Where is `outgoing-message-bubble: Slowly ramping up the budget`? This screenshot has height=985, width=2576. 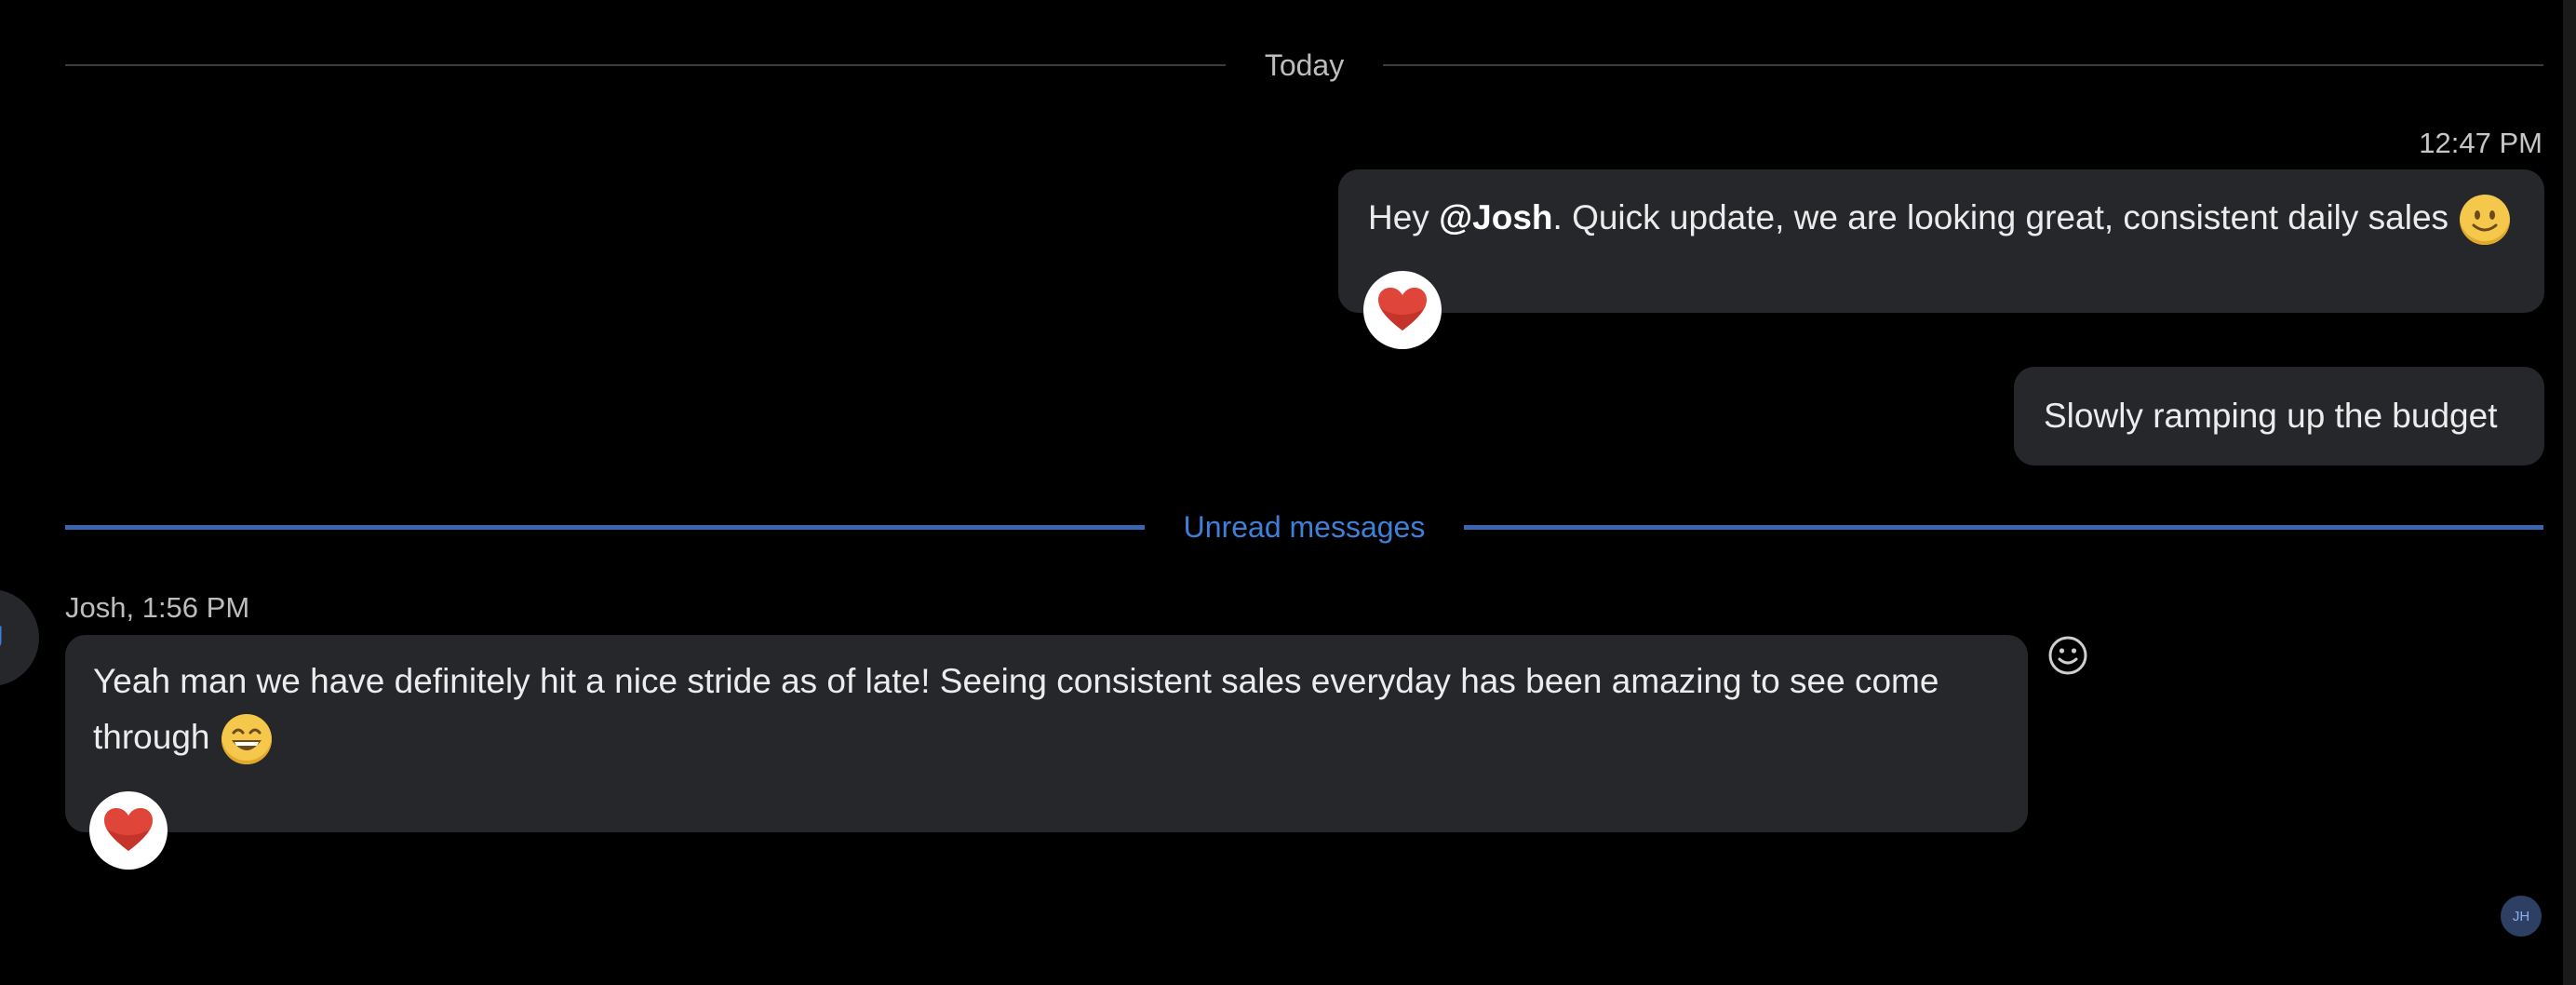
outgoing-message-bubble: Slowly ramping up the budget is located at coordinates (2279, 416).